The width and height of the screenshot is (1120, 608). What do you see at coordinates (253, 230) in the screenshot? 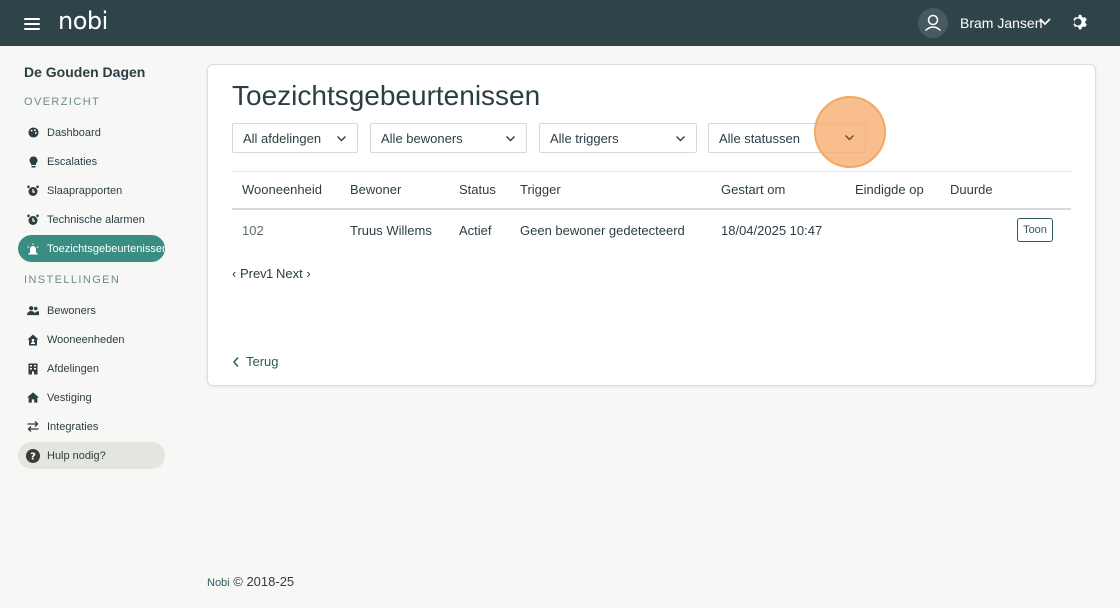
I see `cell-unit: 102` at bounding box center [253, 230].